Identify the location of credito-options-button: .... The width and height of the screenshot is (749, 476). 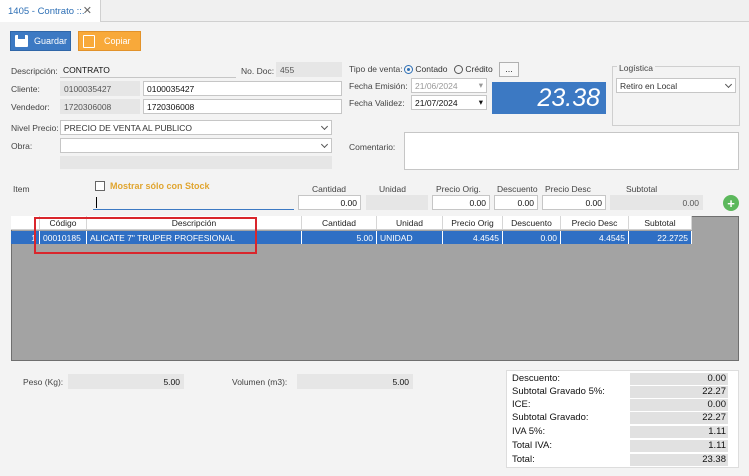
(509, 69).